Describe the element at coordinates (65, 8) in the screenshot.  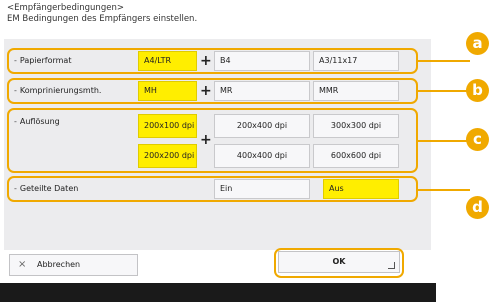
I see `page-title: <Empfängerbedingungen>` at that location.